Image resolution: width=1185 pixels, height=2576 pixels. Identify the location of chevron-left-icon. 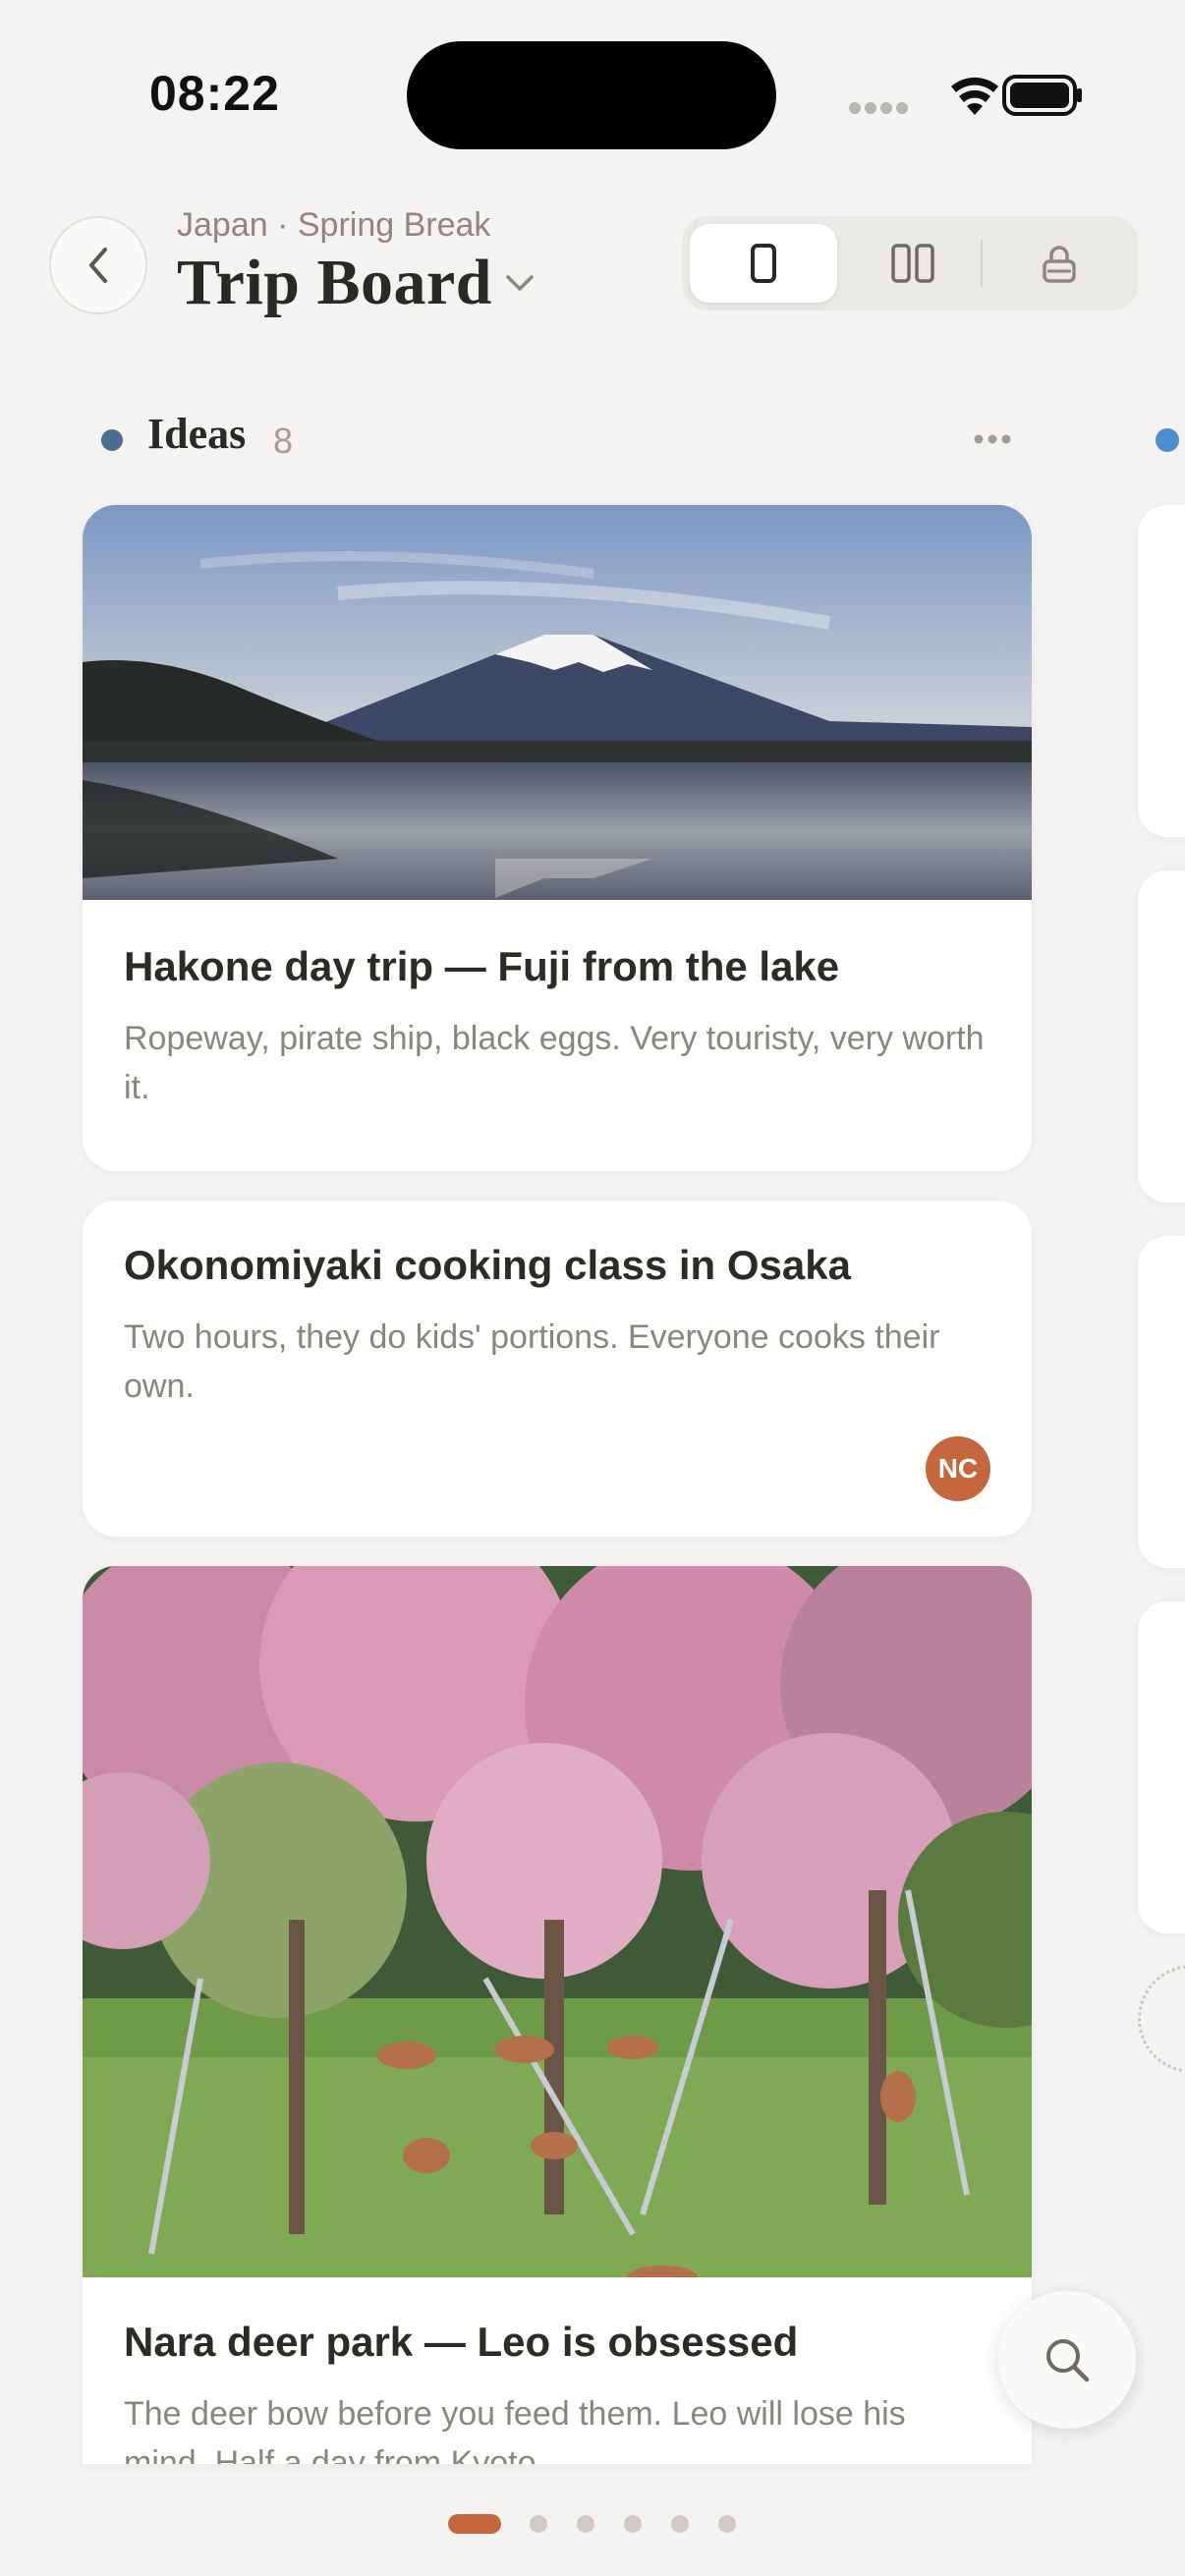
(98, 265).